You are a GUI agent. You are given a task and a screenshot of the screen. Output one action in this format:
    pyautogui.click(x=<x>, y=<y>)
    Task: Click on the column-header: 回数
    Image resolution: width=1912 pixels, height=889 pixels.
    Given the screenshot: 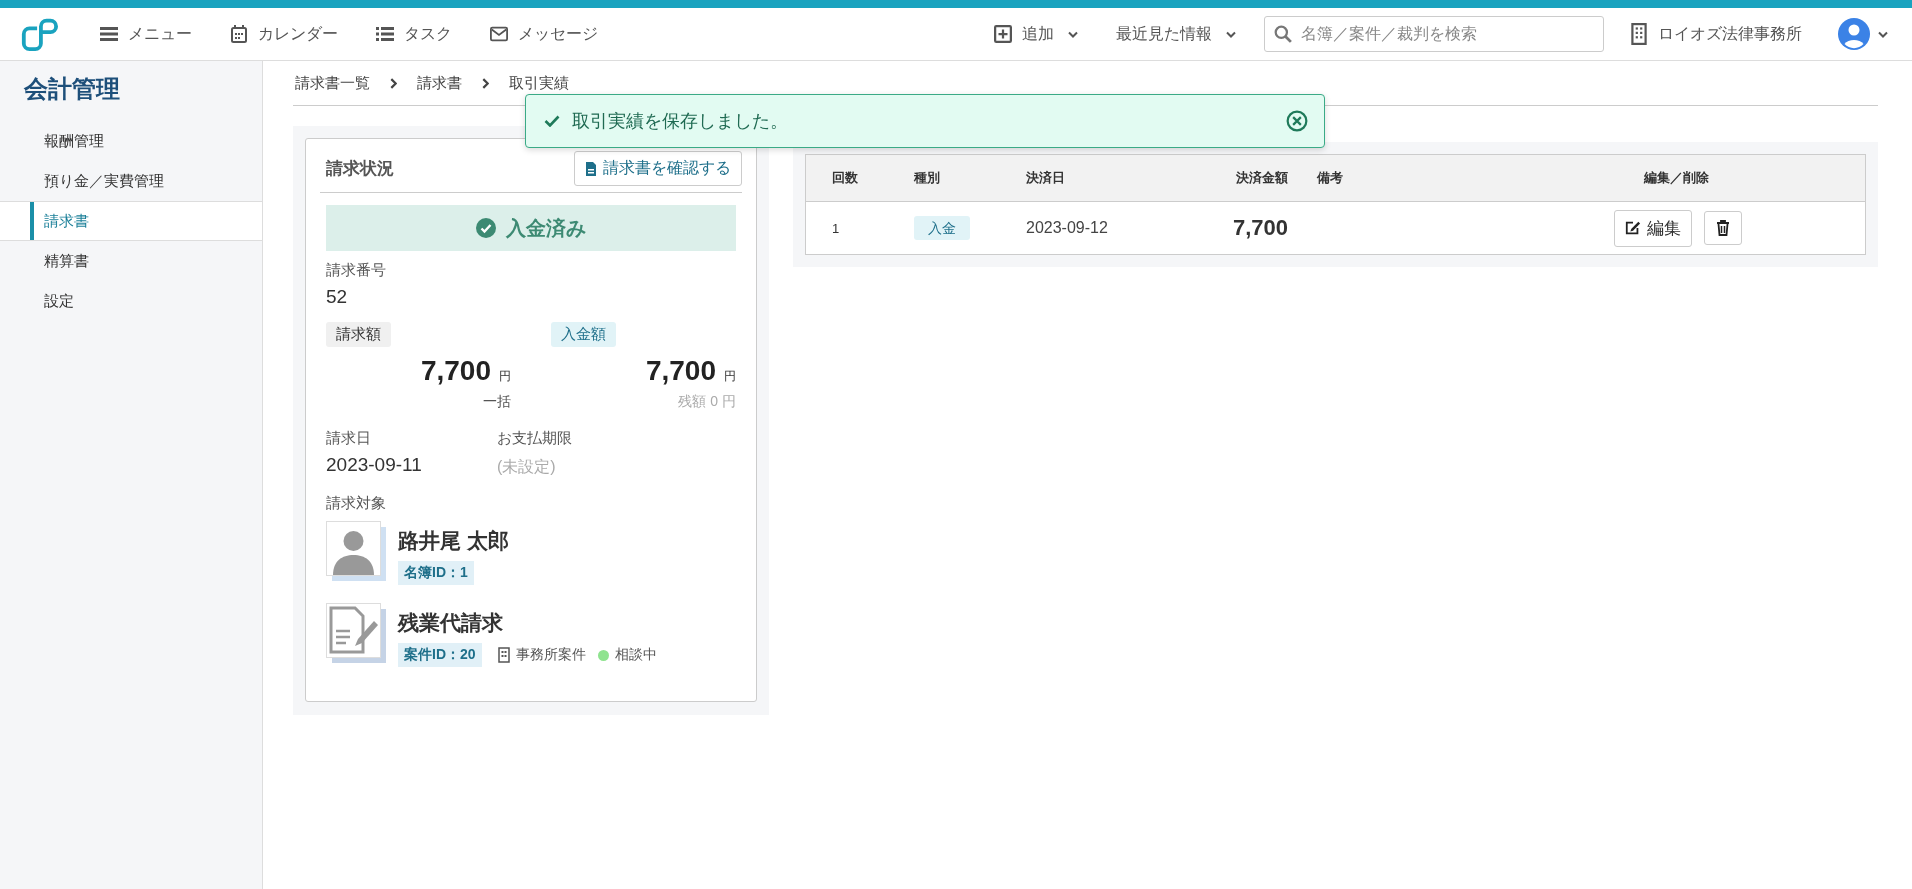 What is the action you would take?
    pyautogui.click(x=859, y=178)
    